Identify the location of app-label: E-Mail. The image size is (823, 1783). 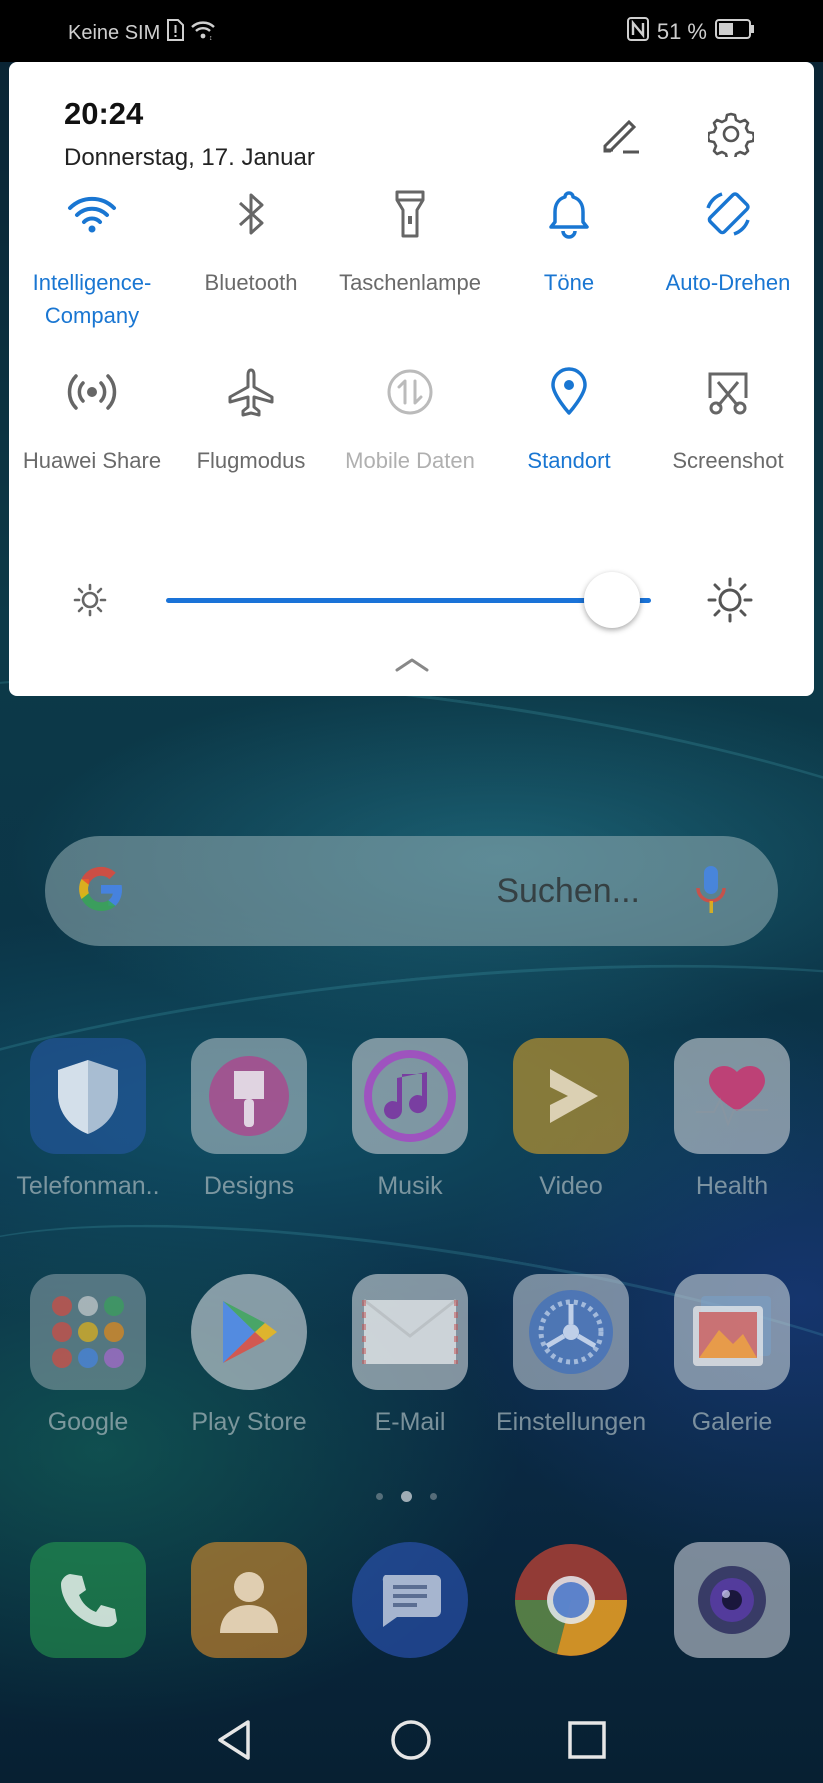
(410, 1422).